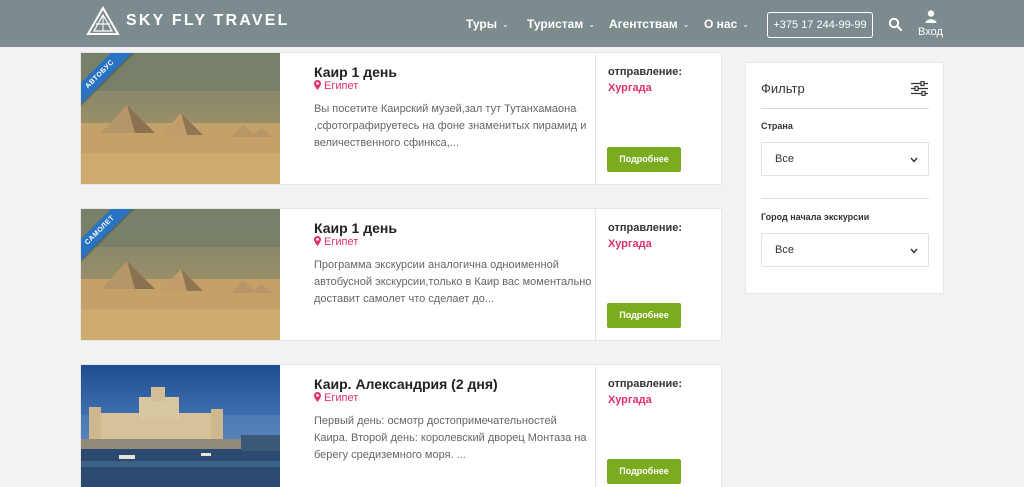  What do you see at coordinates (820, 25) in the screenshot?
I see `phone-button: +375 17 244-99-99` at bounding box center [820, 25].